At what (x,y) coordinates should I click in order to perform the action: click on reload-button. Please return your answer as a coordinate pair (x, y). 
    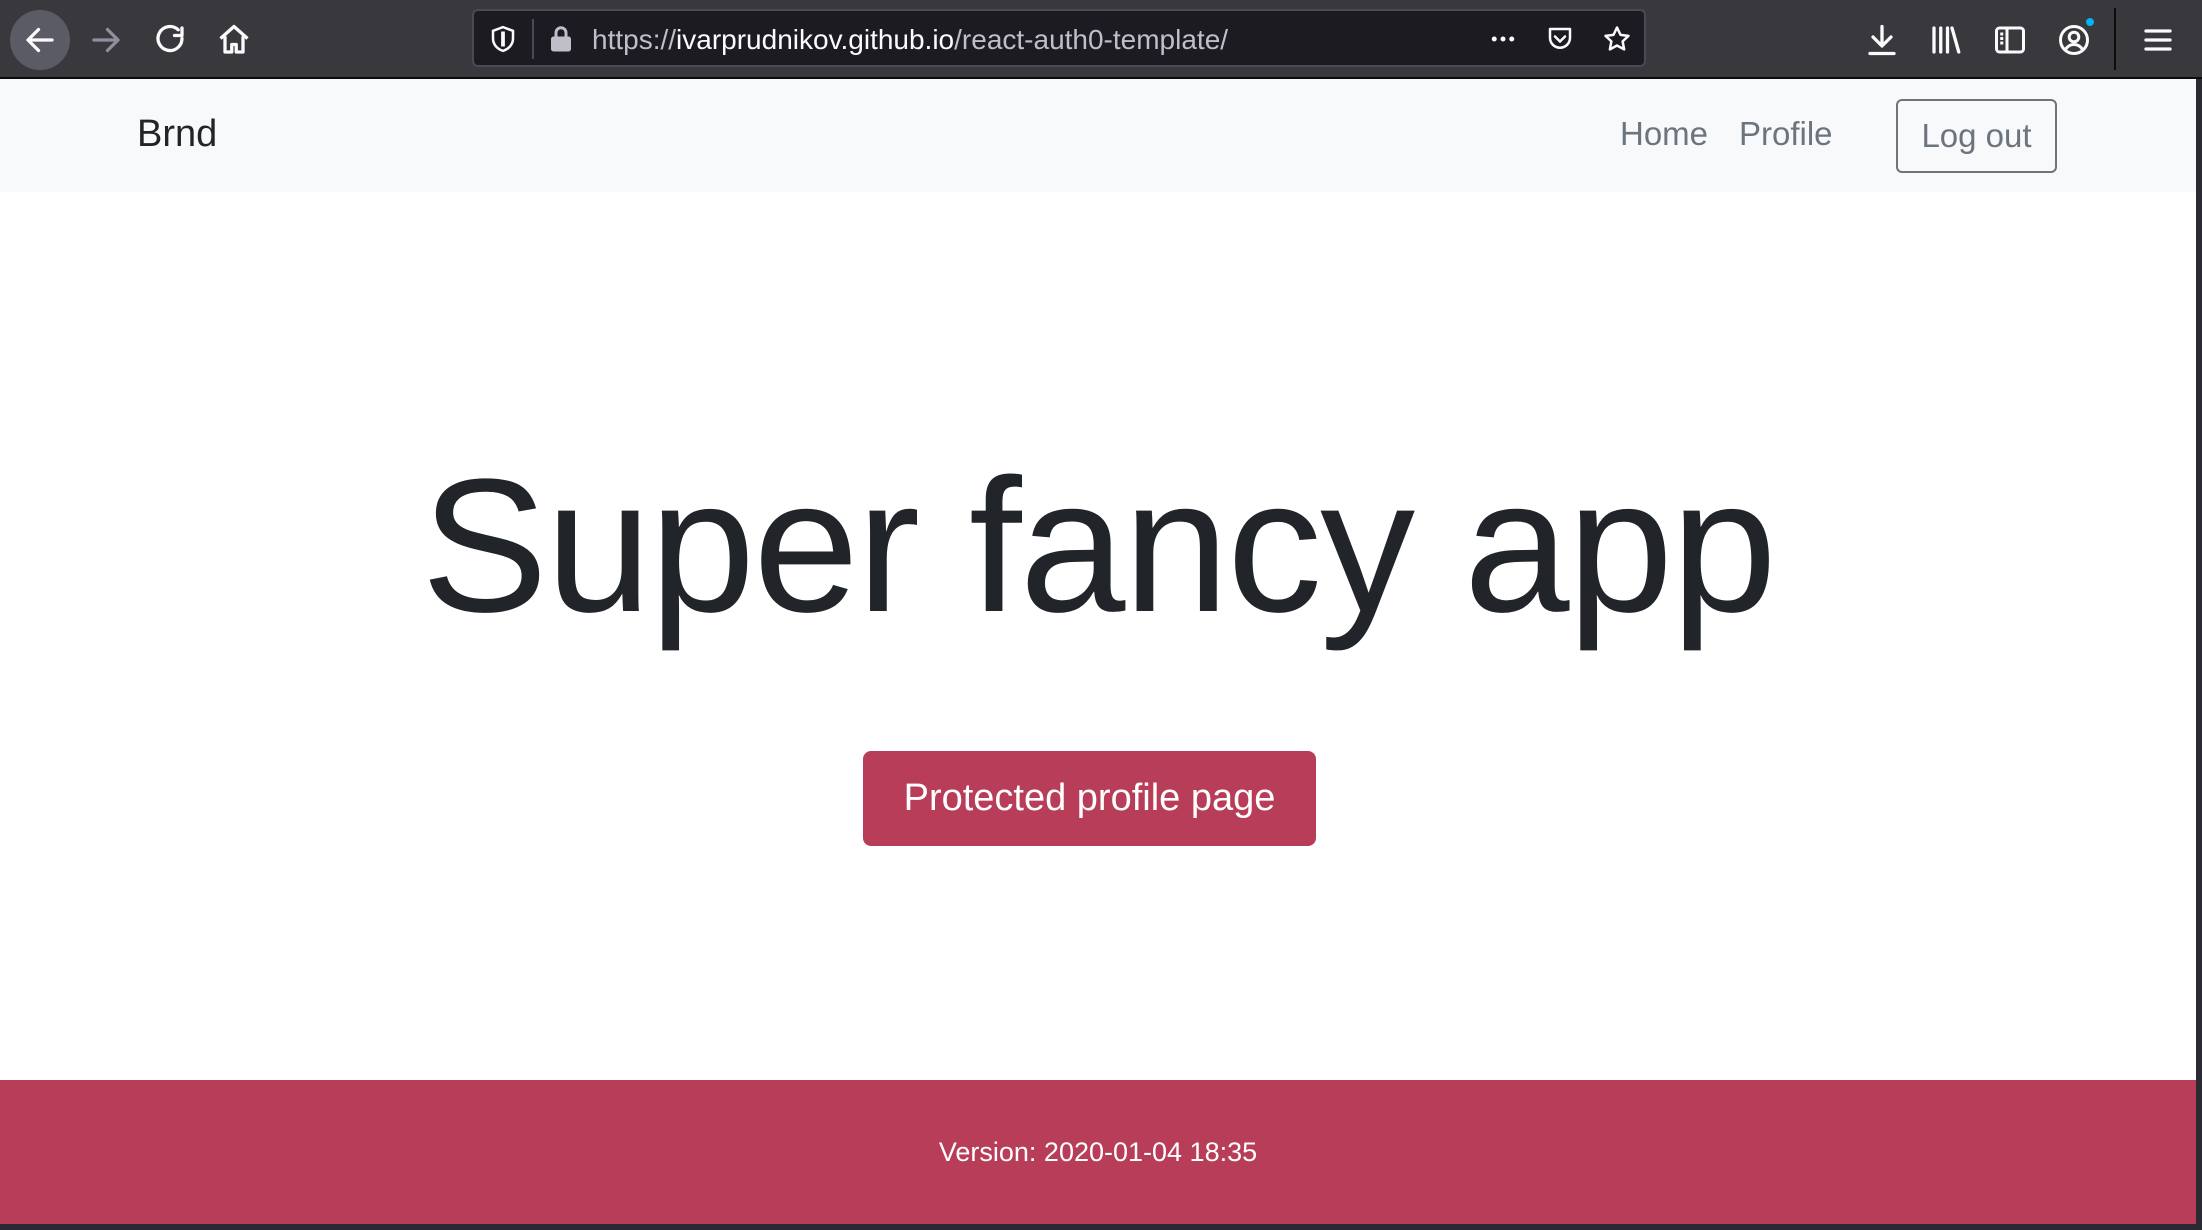
    Looking at the image, I should click on (170, 40).